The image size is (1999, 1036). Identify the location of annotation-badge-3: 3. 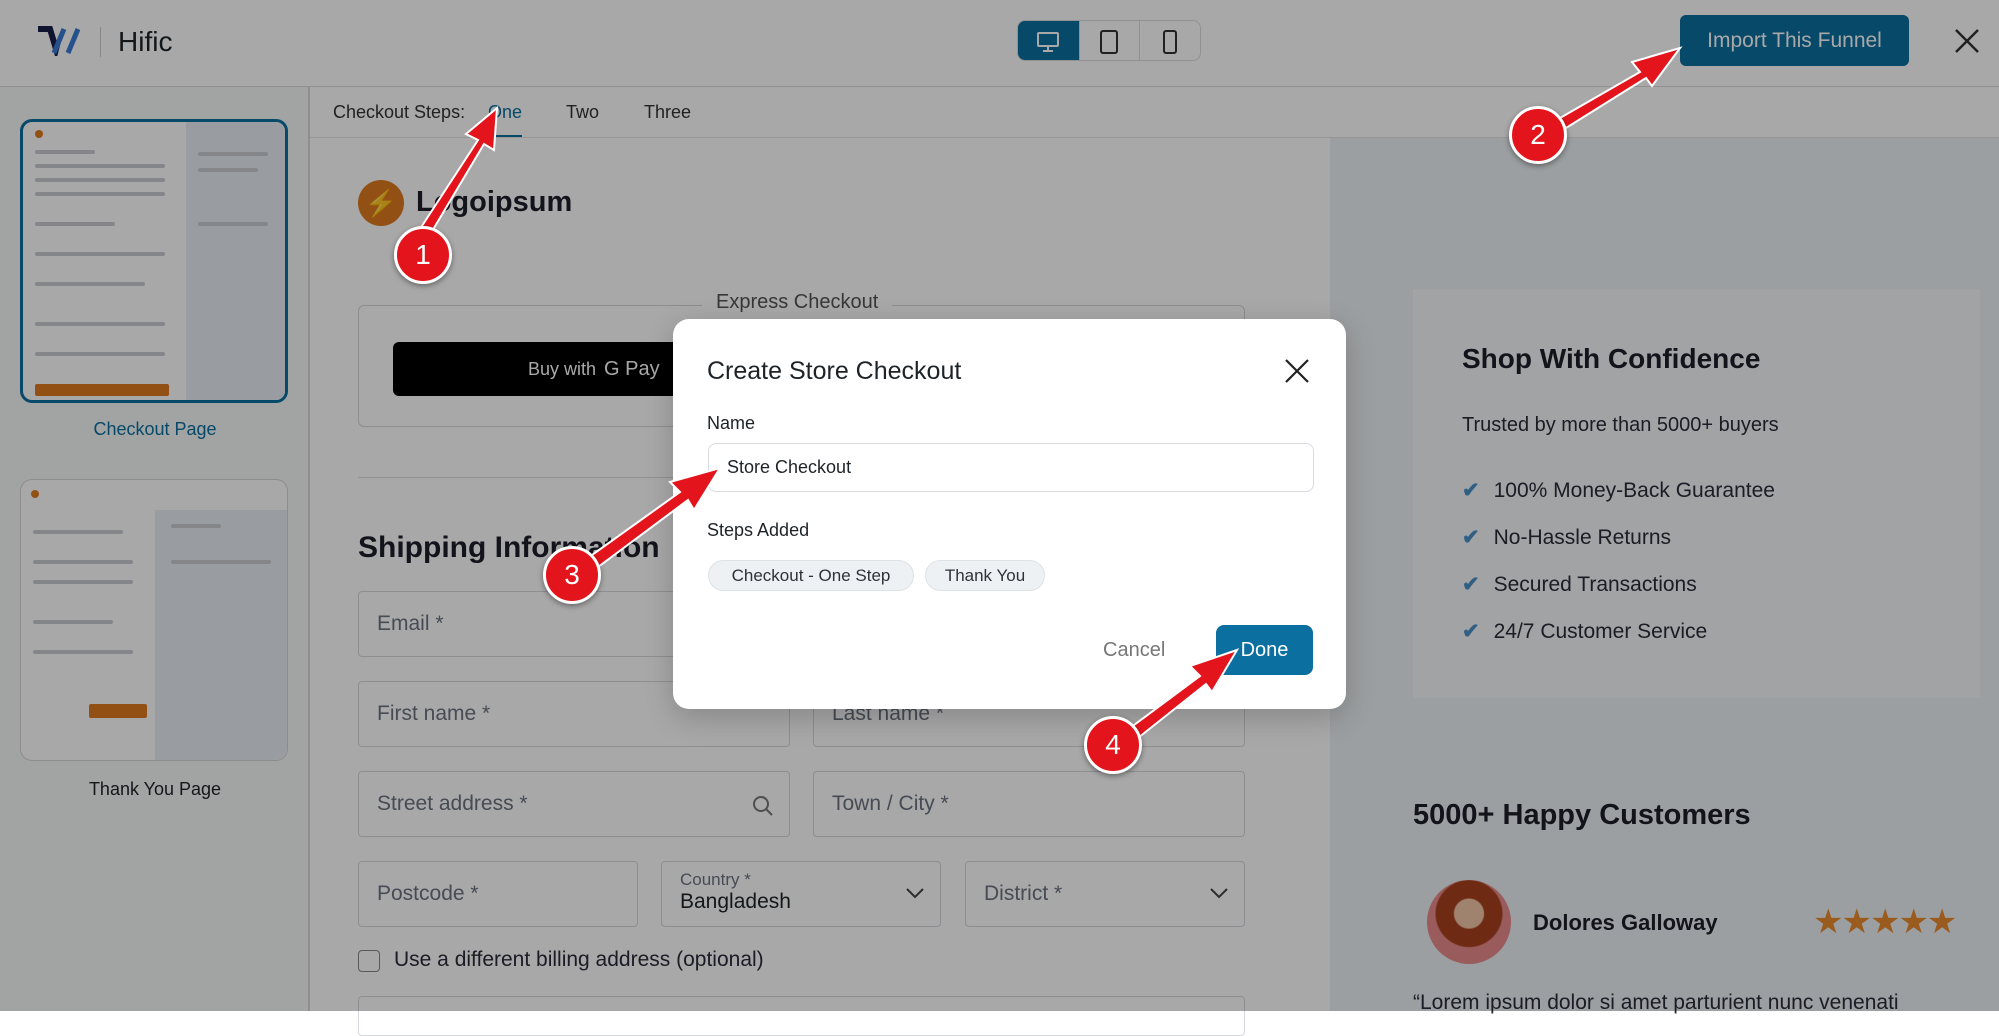
(572, 575).